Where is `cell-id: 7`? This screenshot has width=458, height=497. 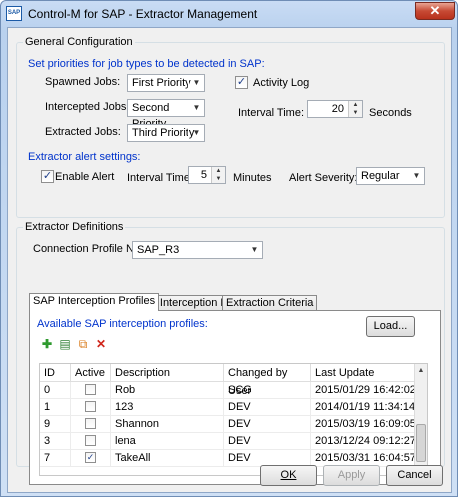
cell-id: 7 is located at coordinates (55, 458).